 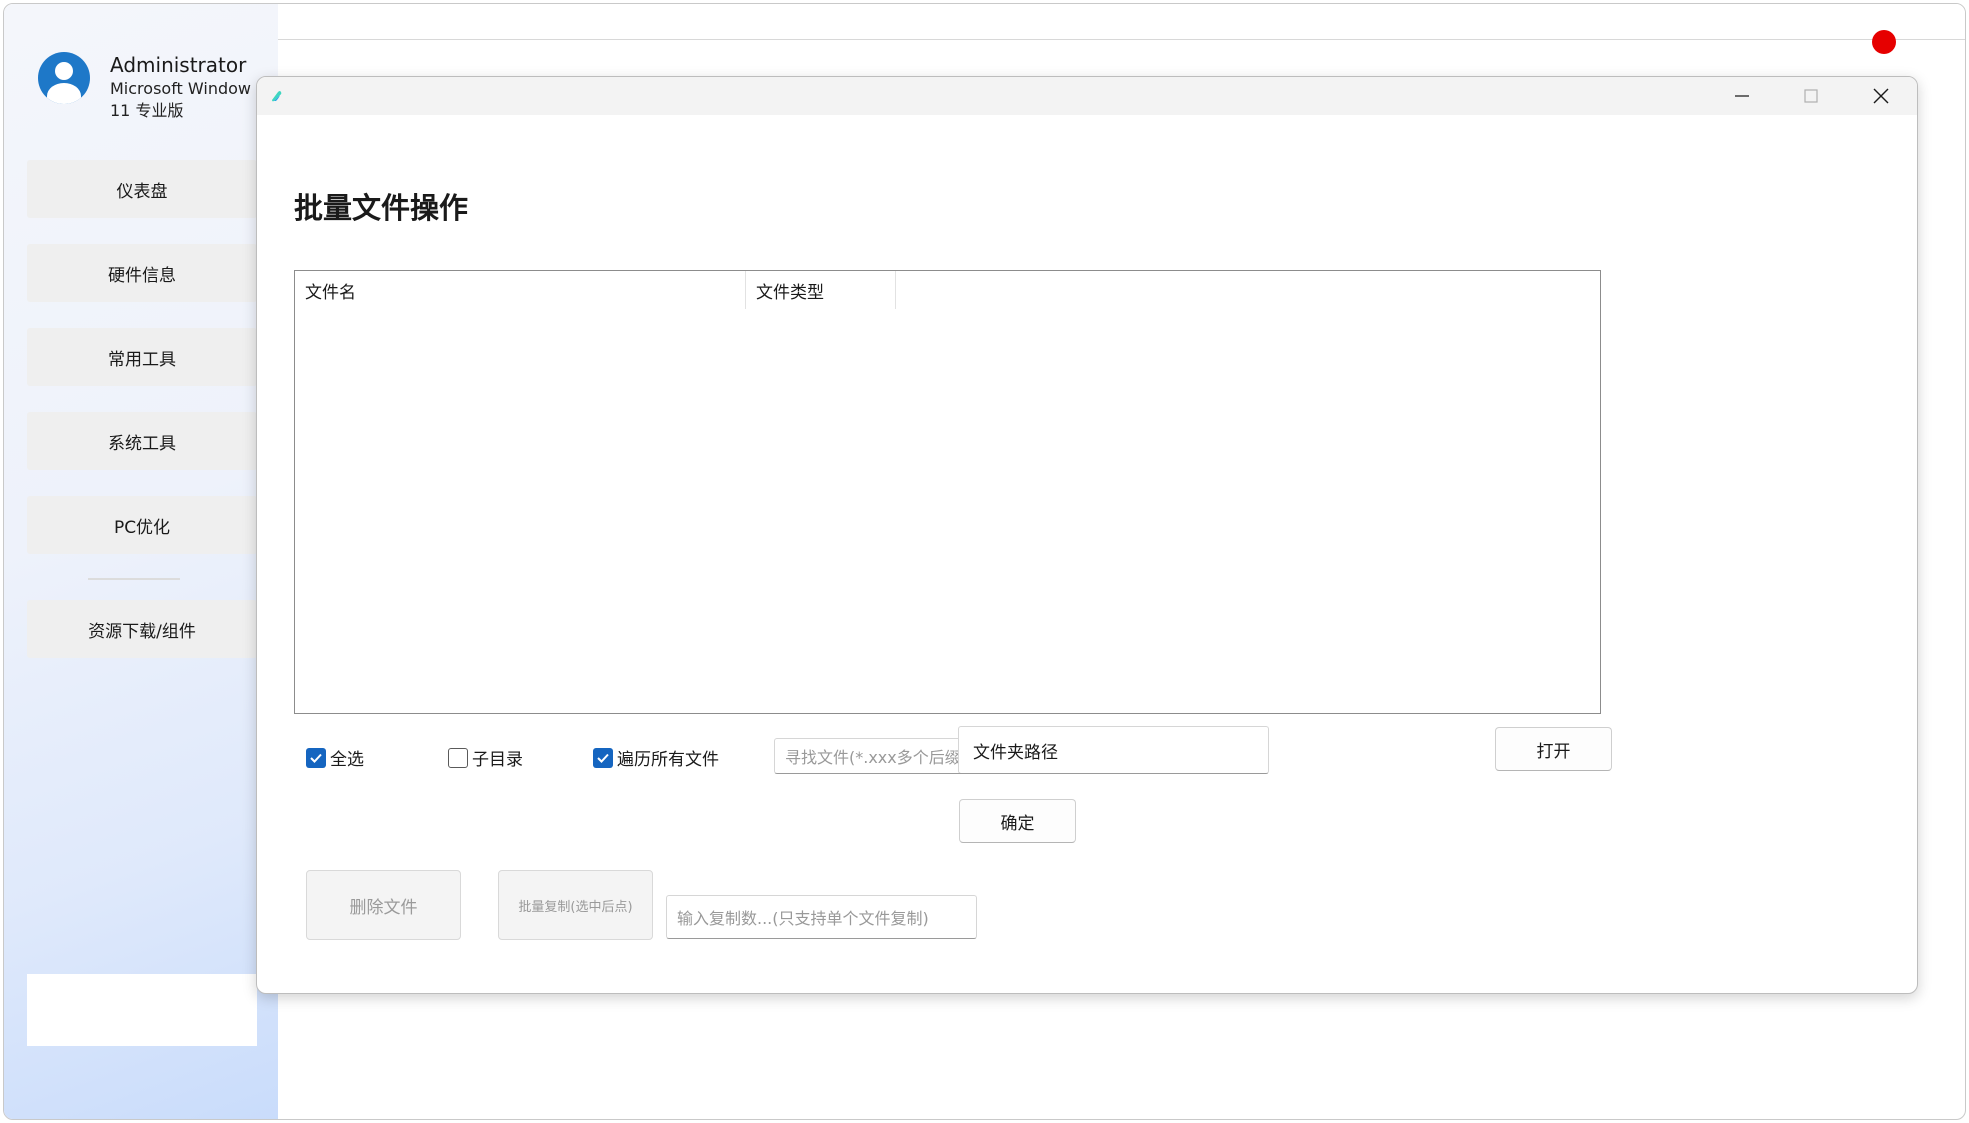 I want to click on open-button: 打开, so click(x=1553, y=749).